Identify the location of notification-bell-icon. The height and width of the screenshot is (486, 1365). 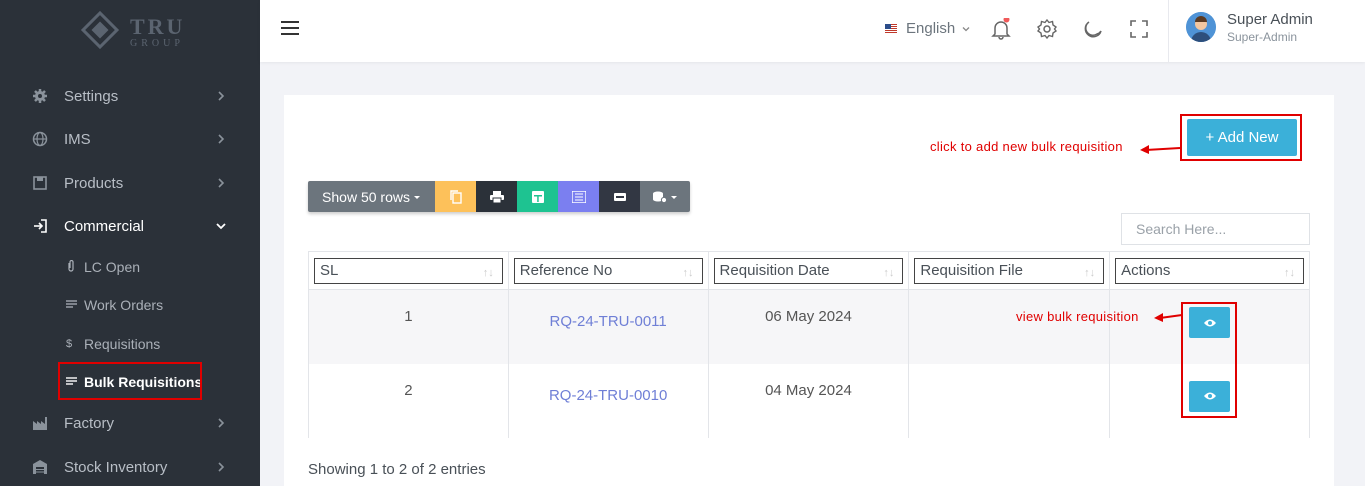
(1001, 28).